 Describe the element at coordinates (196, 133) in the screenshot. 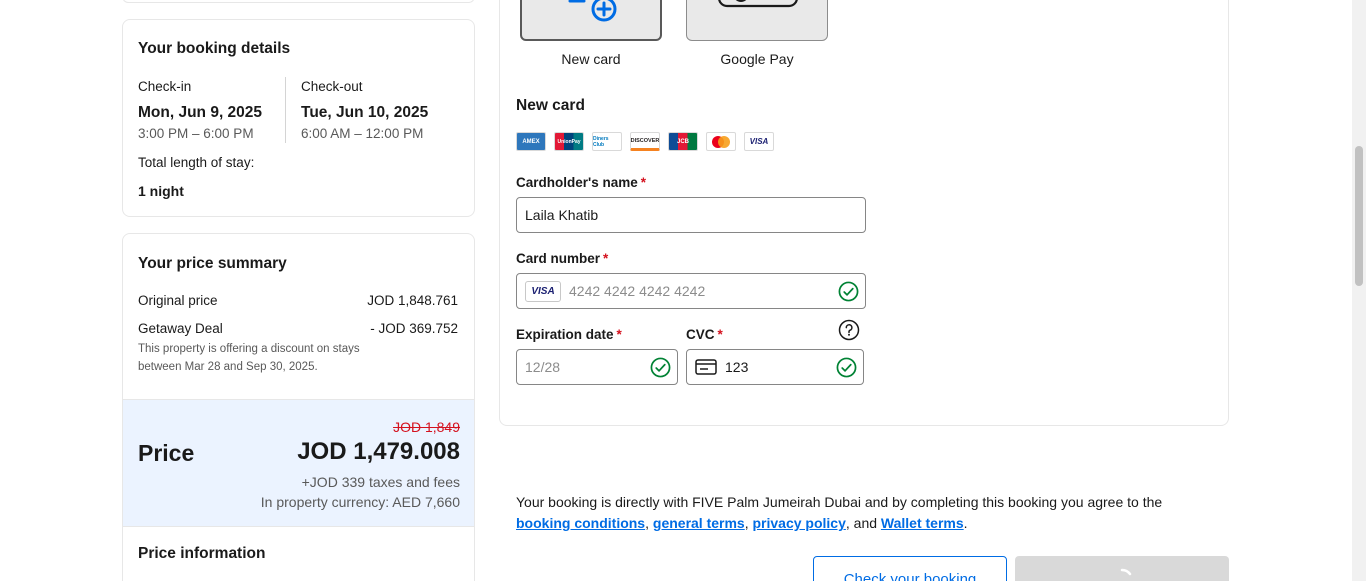

I see `checkin-time: 3:00 PM – 6:00 PM` at that location.